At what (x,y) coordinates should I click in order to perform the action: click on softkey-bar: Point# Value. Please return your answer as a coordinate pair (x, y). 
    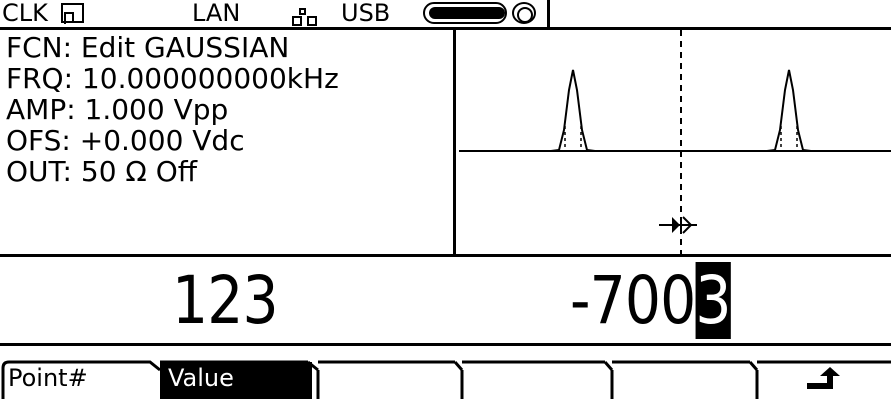
    Looking at the image, I should click on (445, 372).